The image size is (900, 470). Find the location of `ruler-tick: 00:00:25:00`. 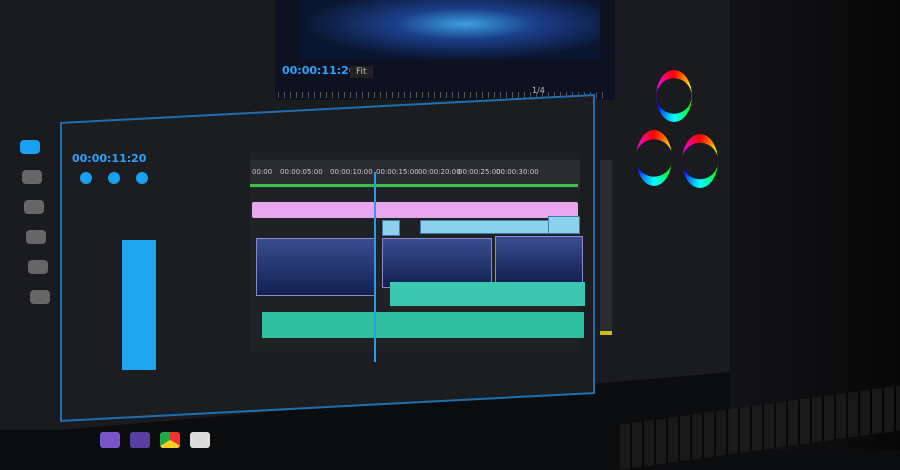

ruler-tick: 00:00:25:00 is located at coordinates (479, 172).